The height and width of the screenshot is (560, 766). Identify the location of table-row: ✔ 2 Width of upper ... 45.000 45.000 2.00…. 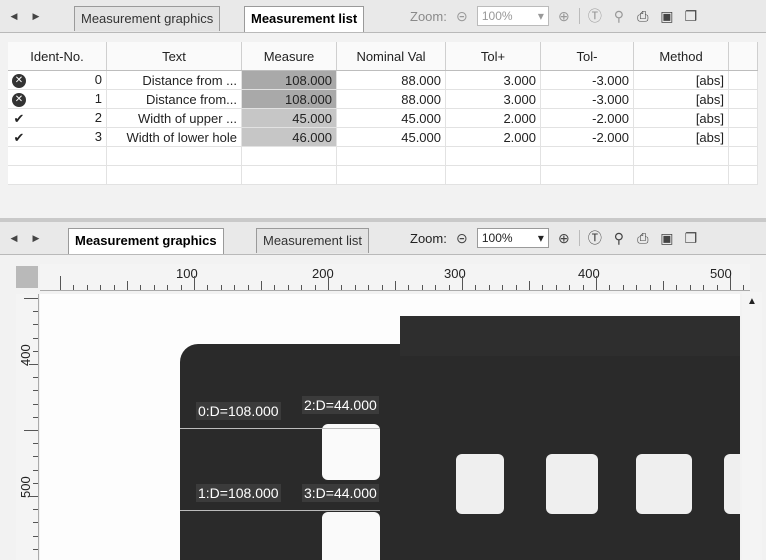
(383, 118).